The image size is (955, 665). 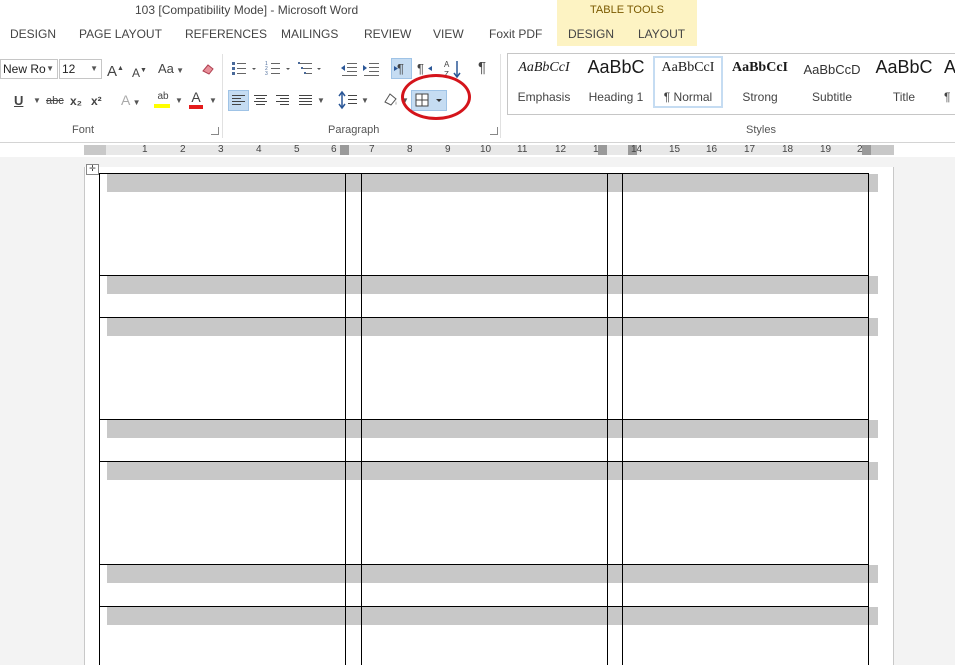 I want to click on shading-icon, so click(x=390, y=100).